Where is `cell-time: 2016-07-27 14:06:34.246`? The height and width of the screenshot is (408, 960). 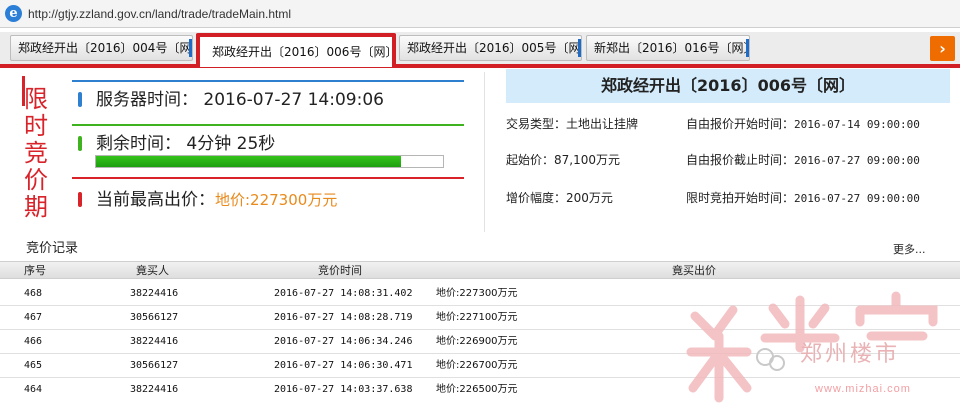 cell-time: 2016-07-27 14:06:34.246 is located at coordinates (343, 341).